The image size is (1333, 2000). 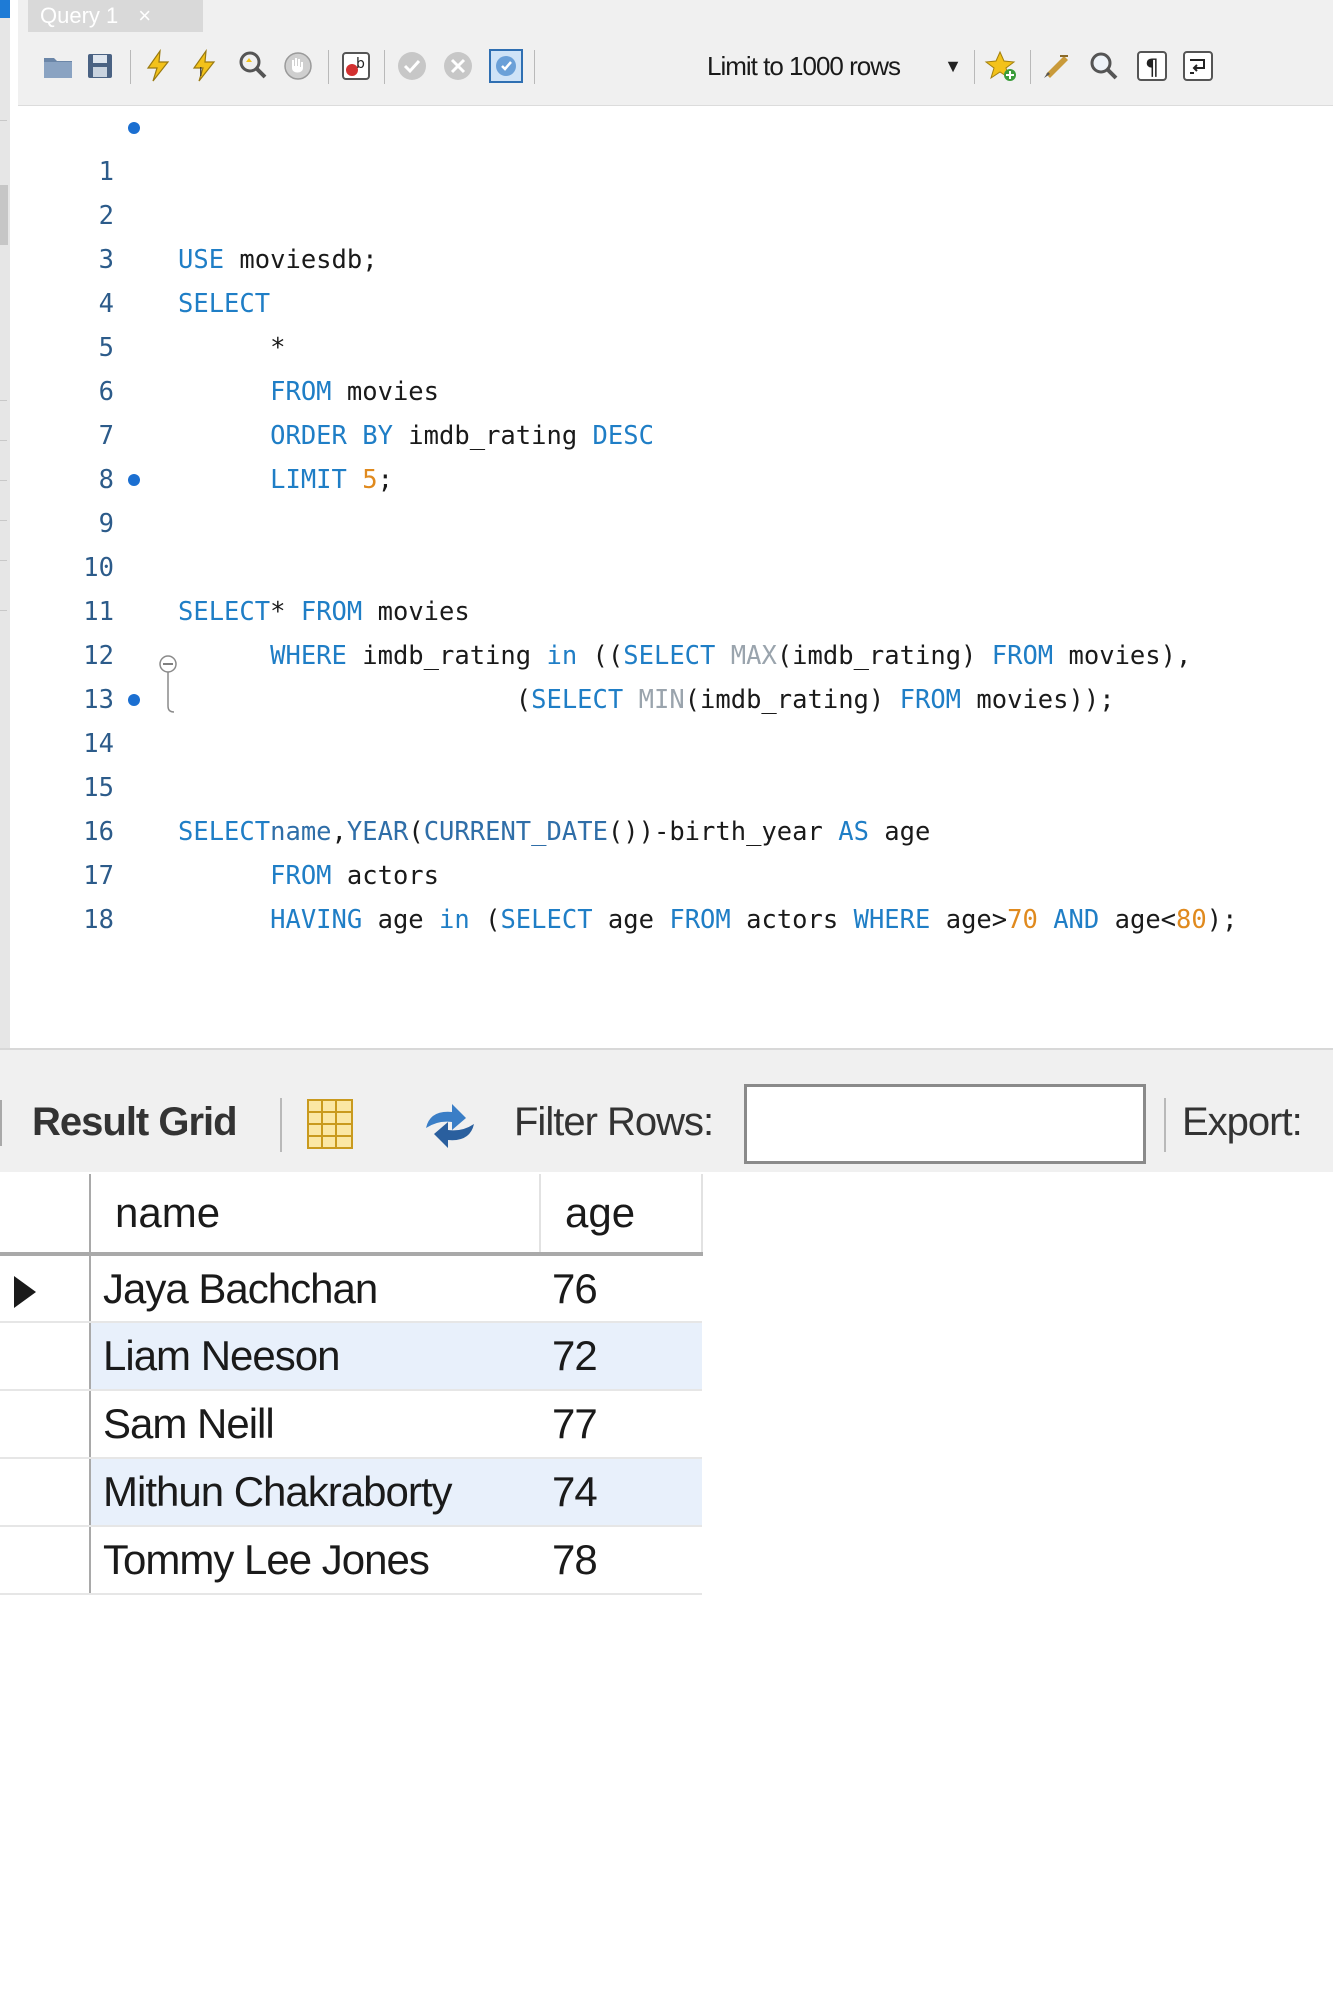 I want to click on beautify-icon, so click(x=1058, y=66).